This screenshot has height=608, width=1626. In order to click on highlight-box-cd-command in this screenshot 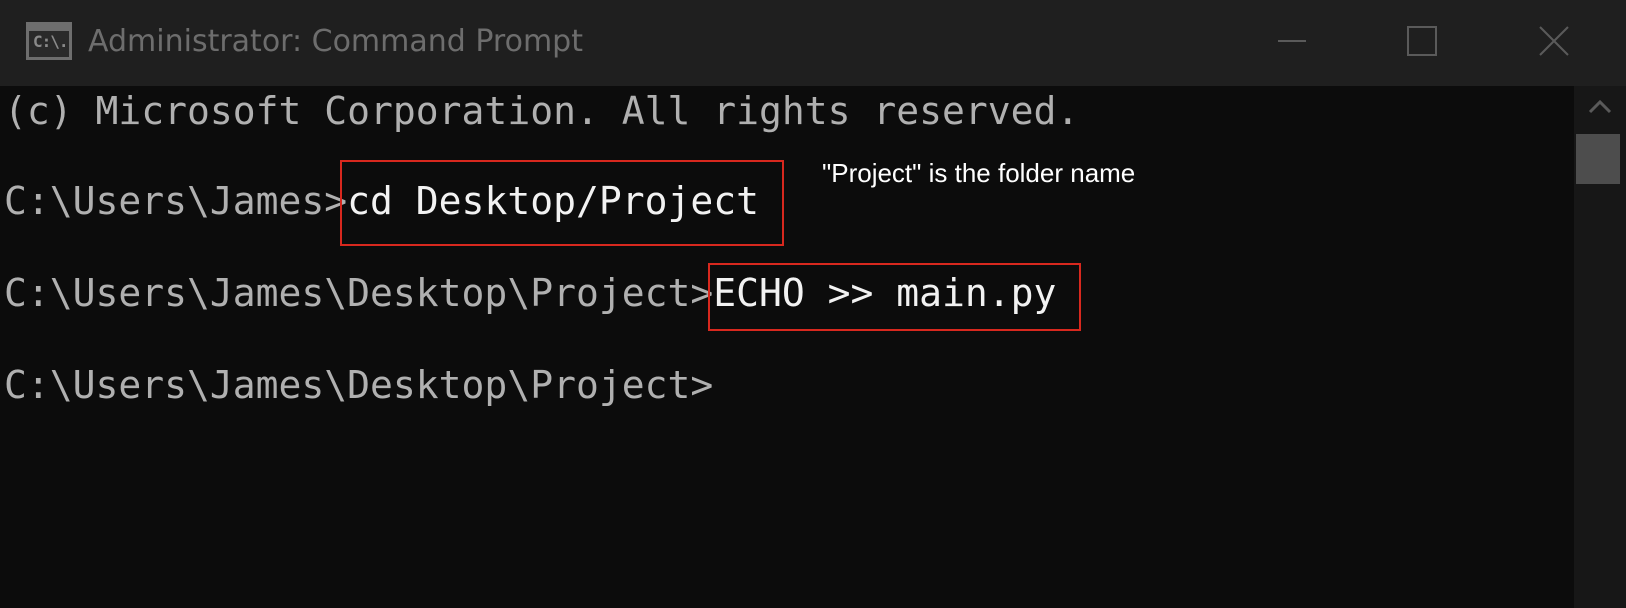, I will do `click(562, 203)`.